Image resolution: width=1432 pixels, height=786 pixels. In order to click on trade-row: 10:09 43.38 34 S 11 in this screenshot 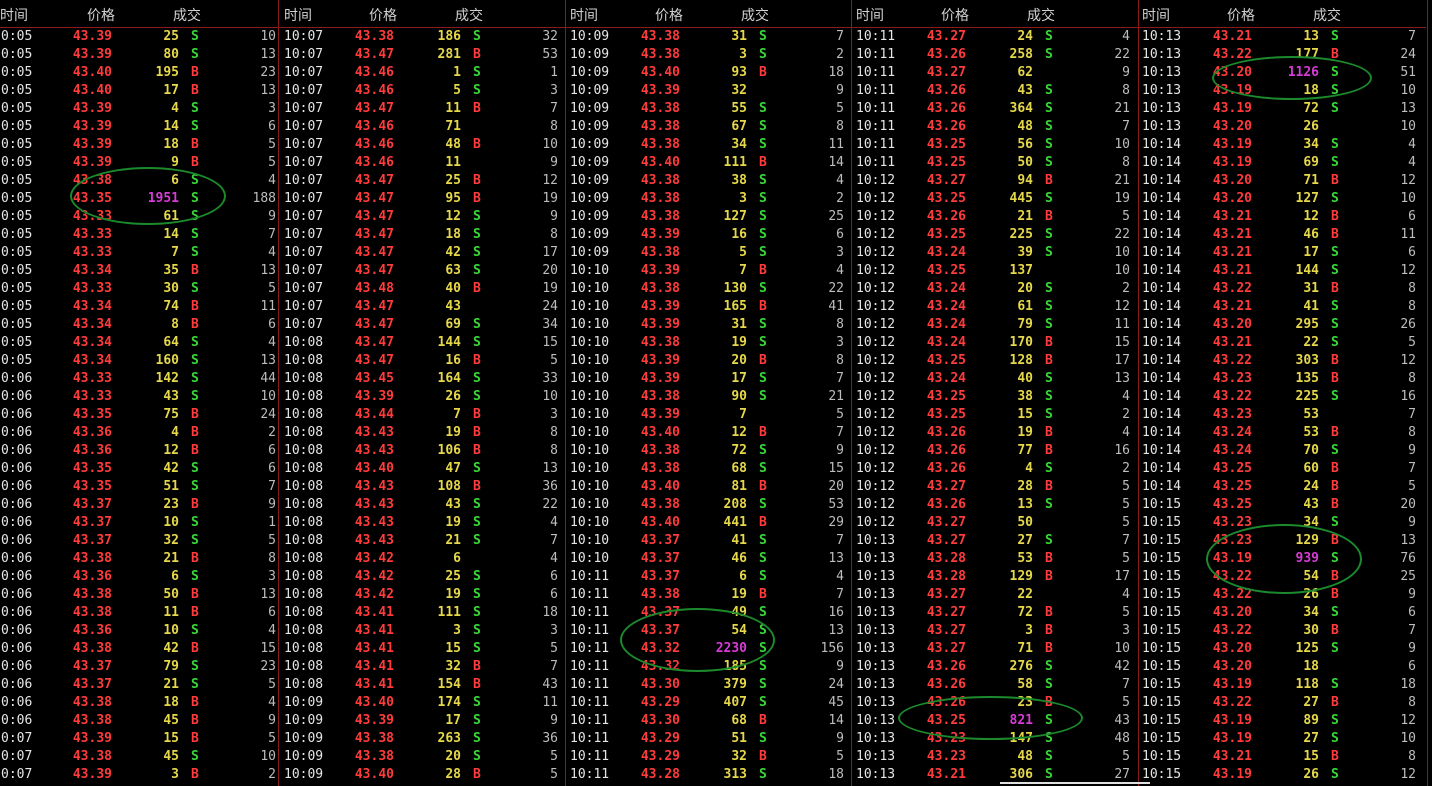, I will do `click(711, 145)`.